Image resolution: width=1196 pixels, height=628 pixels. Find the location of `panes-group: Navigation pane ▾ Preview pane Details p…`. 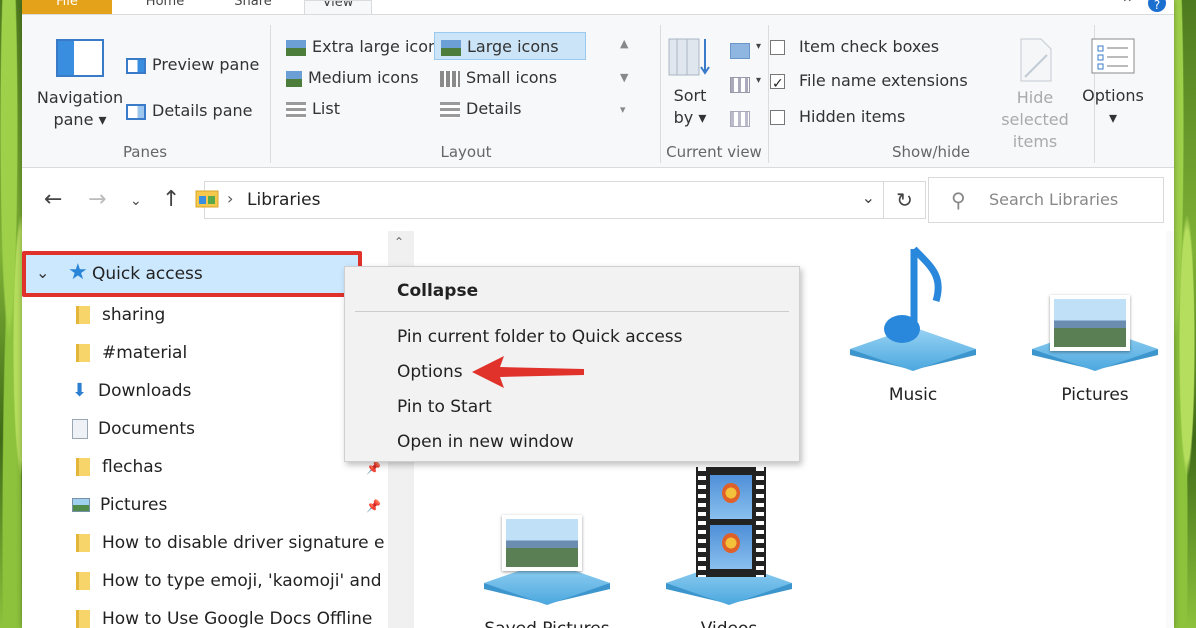

panes-group: Navigation pane ▾ Preview pane Details p… is located at coordinates (145, 94).